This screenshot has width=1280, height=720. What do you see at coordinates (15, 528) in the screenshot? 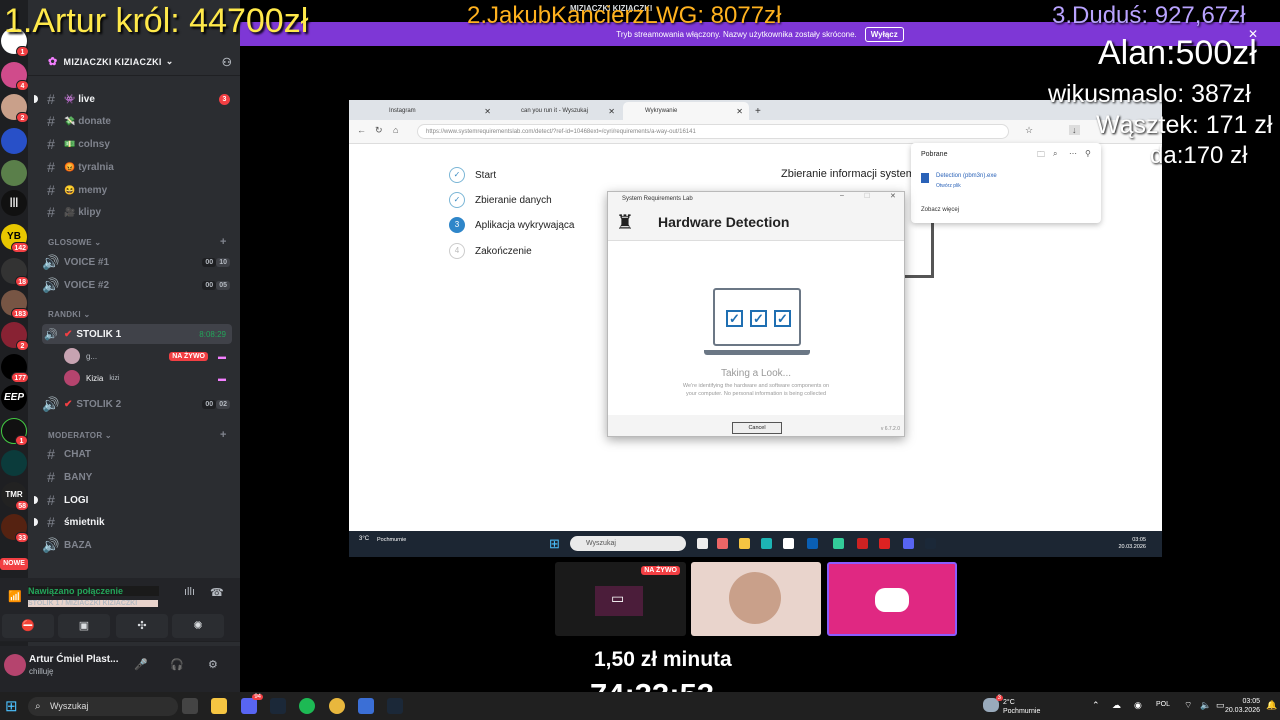
I see `server-icon: 33` at bounding box center [15, 528].